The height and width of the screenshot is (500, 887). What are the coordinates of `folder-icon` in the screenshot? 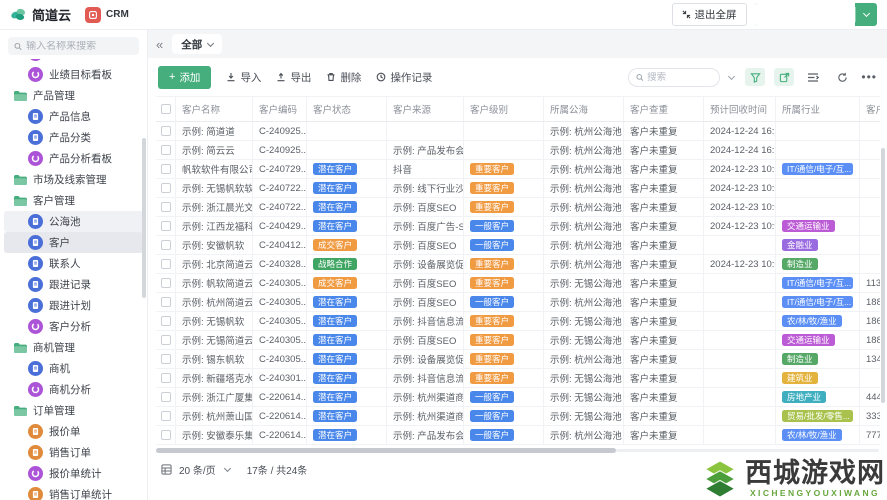 It's located at (20, 95).